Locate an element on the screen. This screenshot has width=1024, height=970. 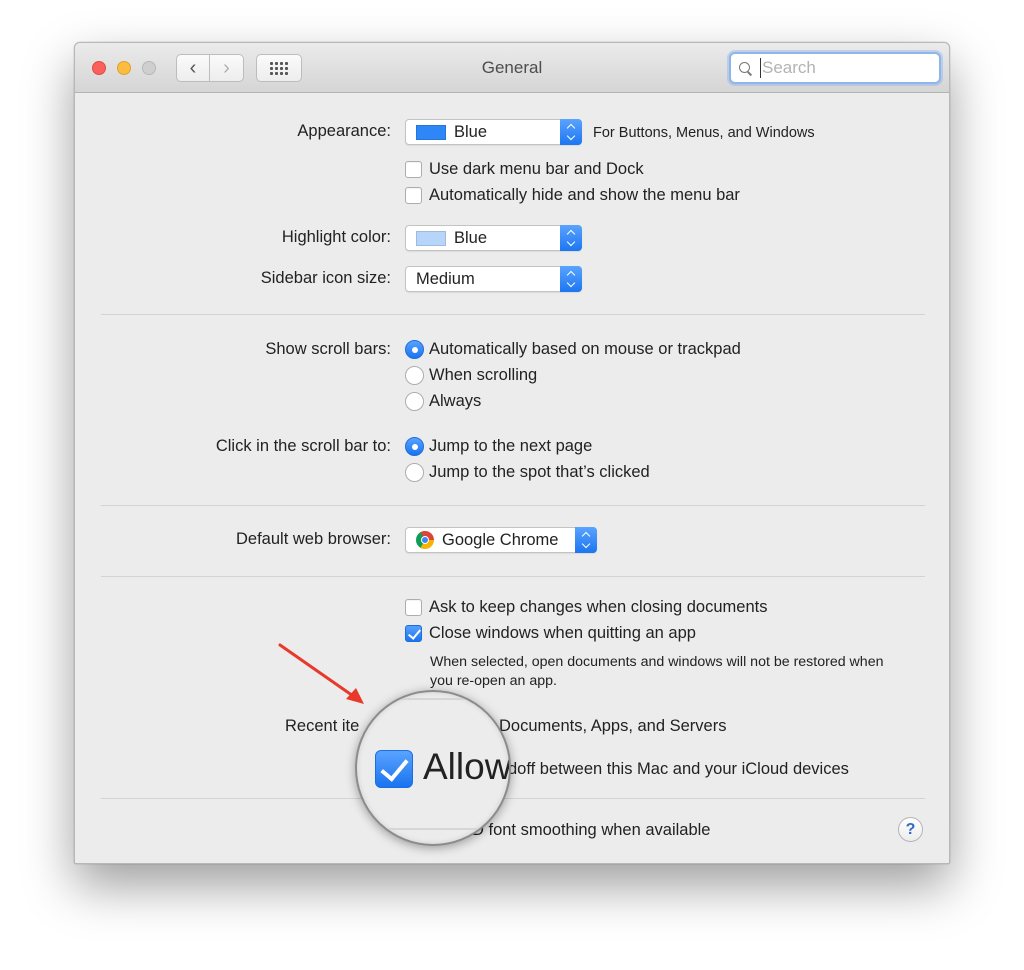
jump-spot-option: Jump to the spot that’s clicked is located at coordinates (527, 472).